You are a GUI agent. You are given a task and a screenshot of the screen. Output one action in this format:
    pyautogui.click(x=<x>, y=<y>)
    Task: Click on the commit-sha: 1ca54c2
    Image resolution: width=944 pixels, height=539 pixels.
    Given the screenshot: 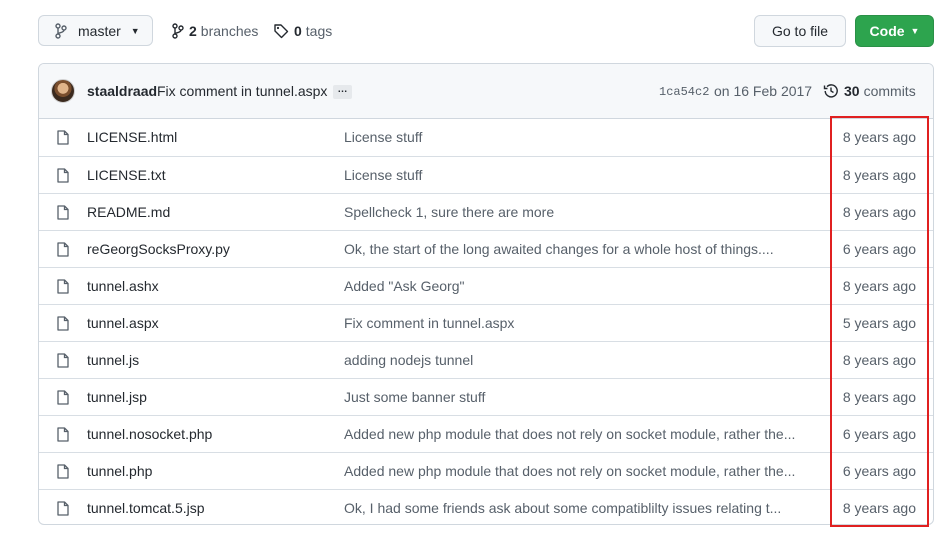 What is the action you would take?
    pyautogui.click(x=684, y=92)
    